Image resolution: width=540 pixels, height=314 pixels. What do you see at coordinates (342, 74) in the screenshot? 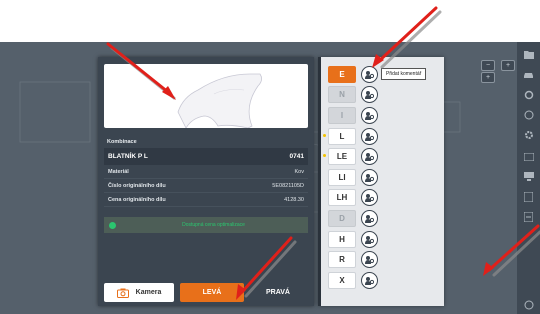
I see `combination-chip-e: E` at bounding box center [342, 74].